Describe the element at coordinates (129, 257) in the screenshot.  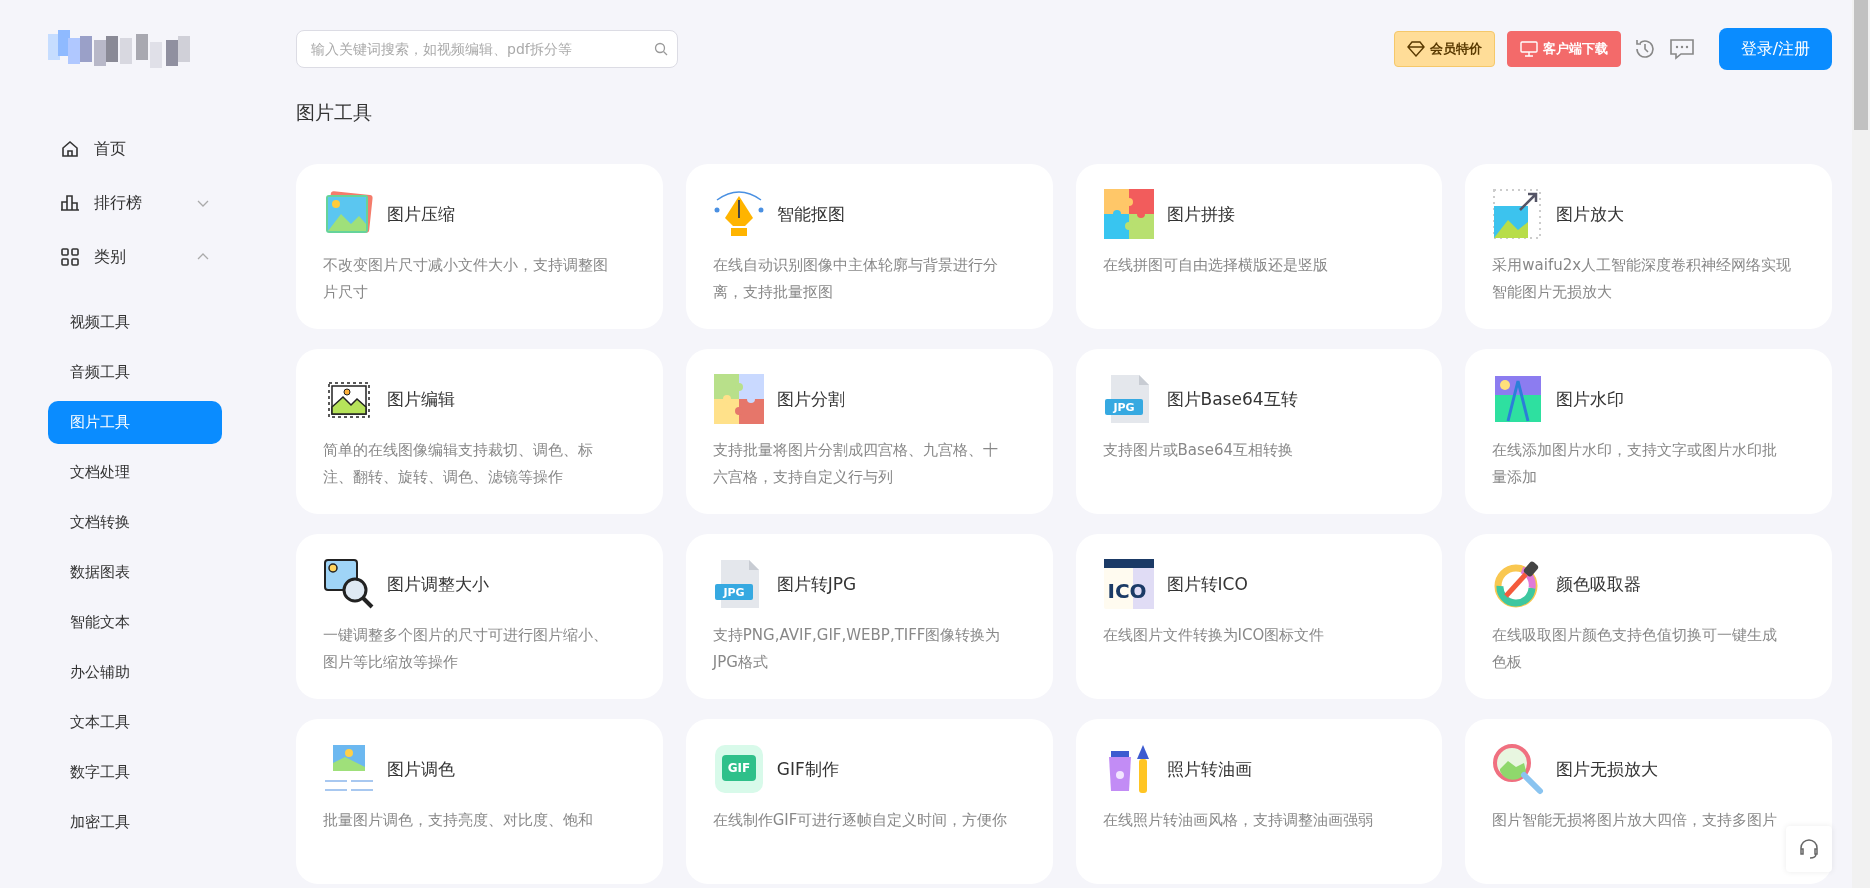
I see `nav-item: 类别` at that location.